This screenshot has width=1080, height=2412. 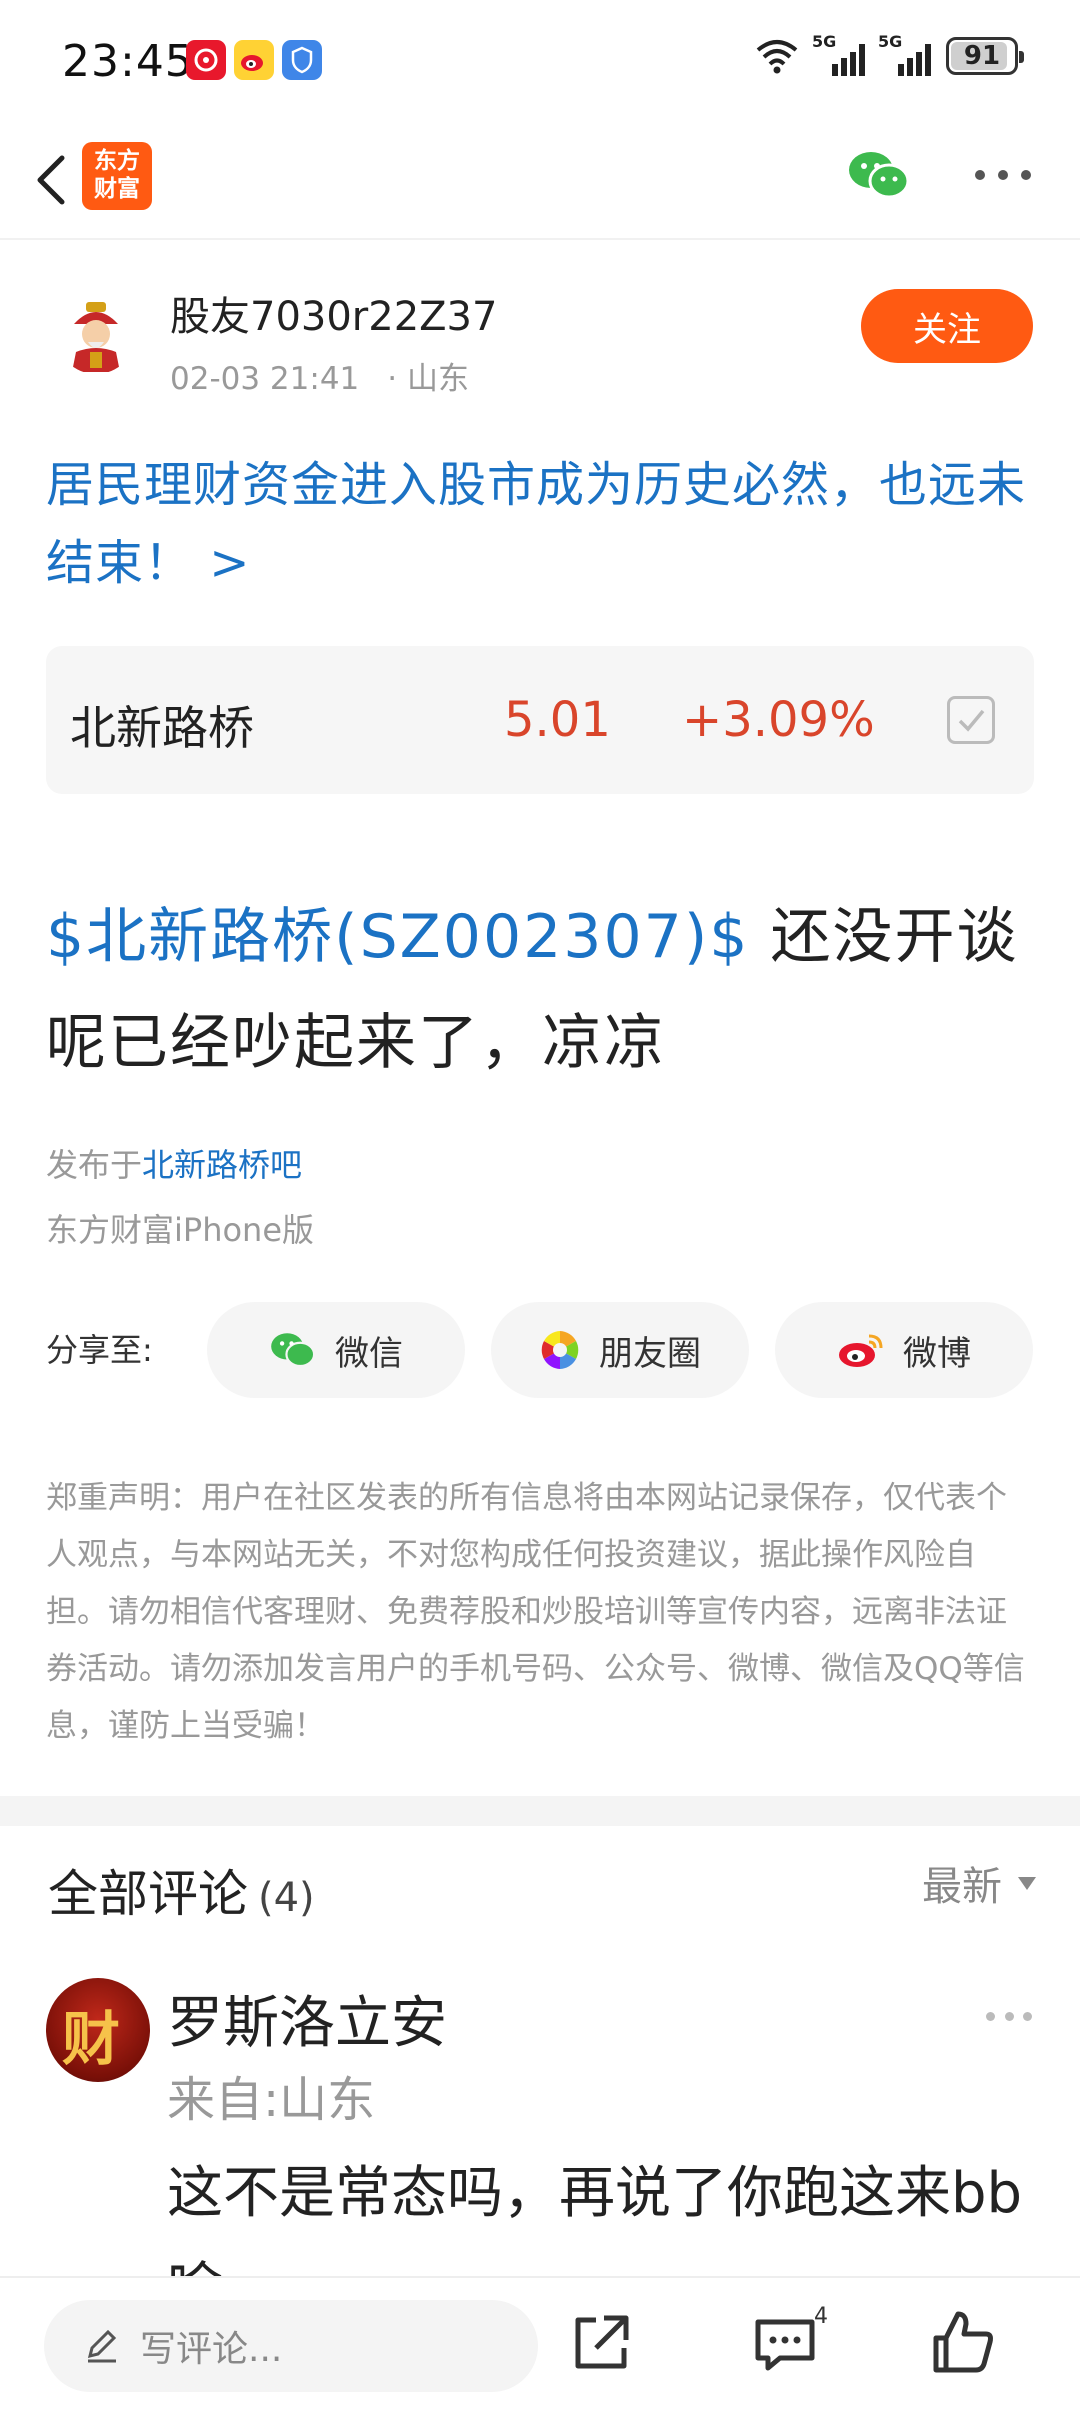 I want to click on comment-bubble-icon, so click(x=785, y=2343).